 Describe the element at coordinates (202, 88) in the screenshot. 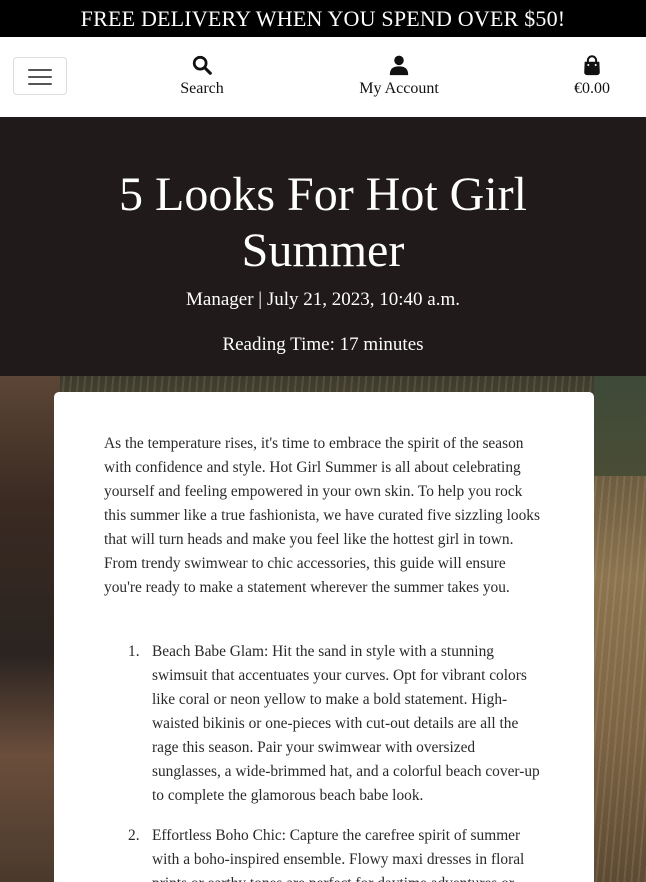

I see `search-label: Search` at that location.